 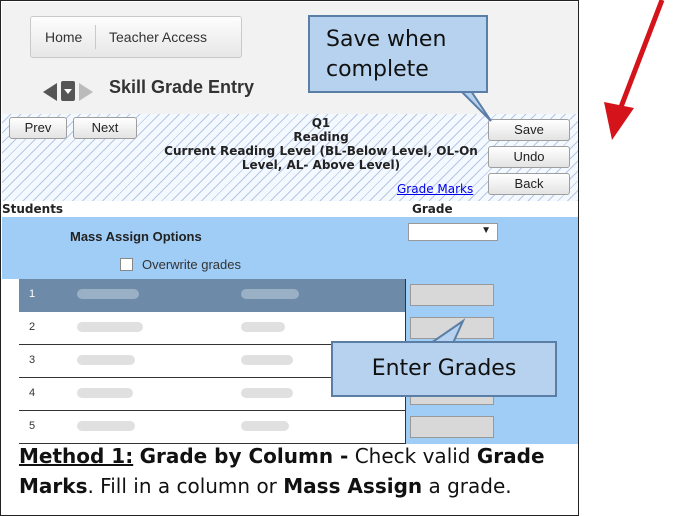 I want to click on dropdown-menu-icon, so click(x=68, y=91).